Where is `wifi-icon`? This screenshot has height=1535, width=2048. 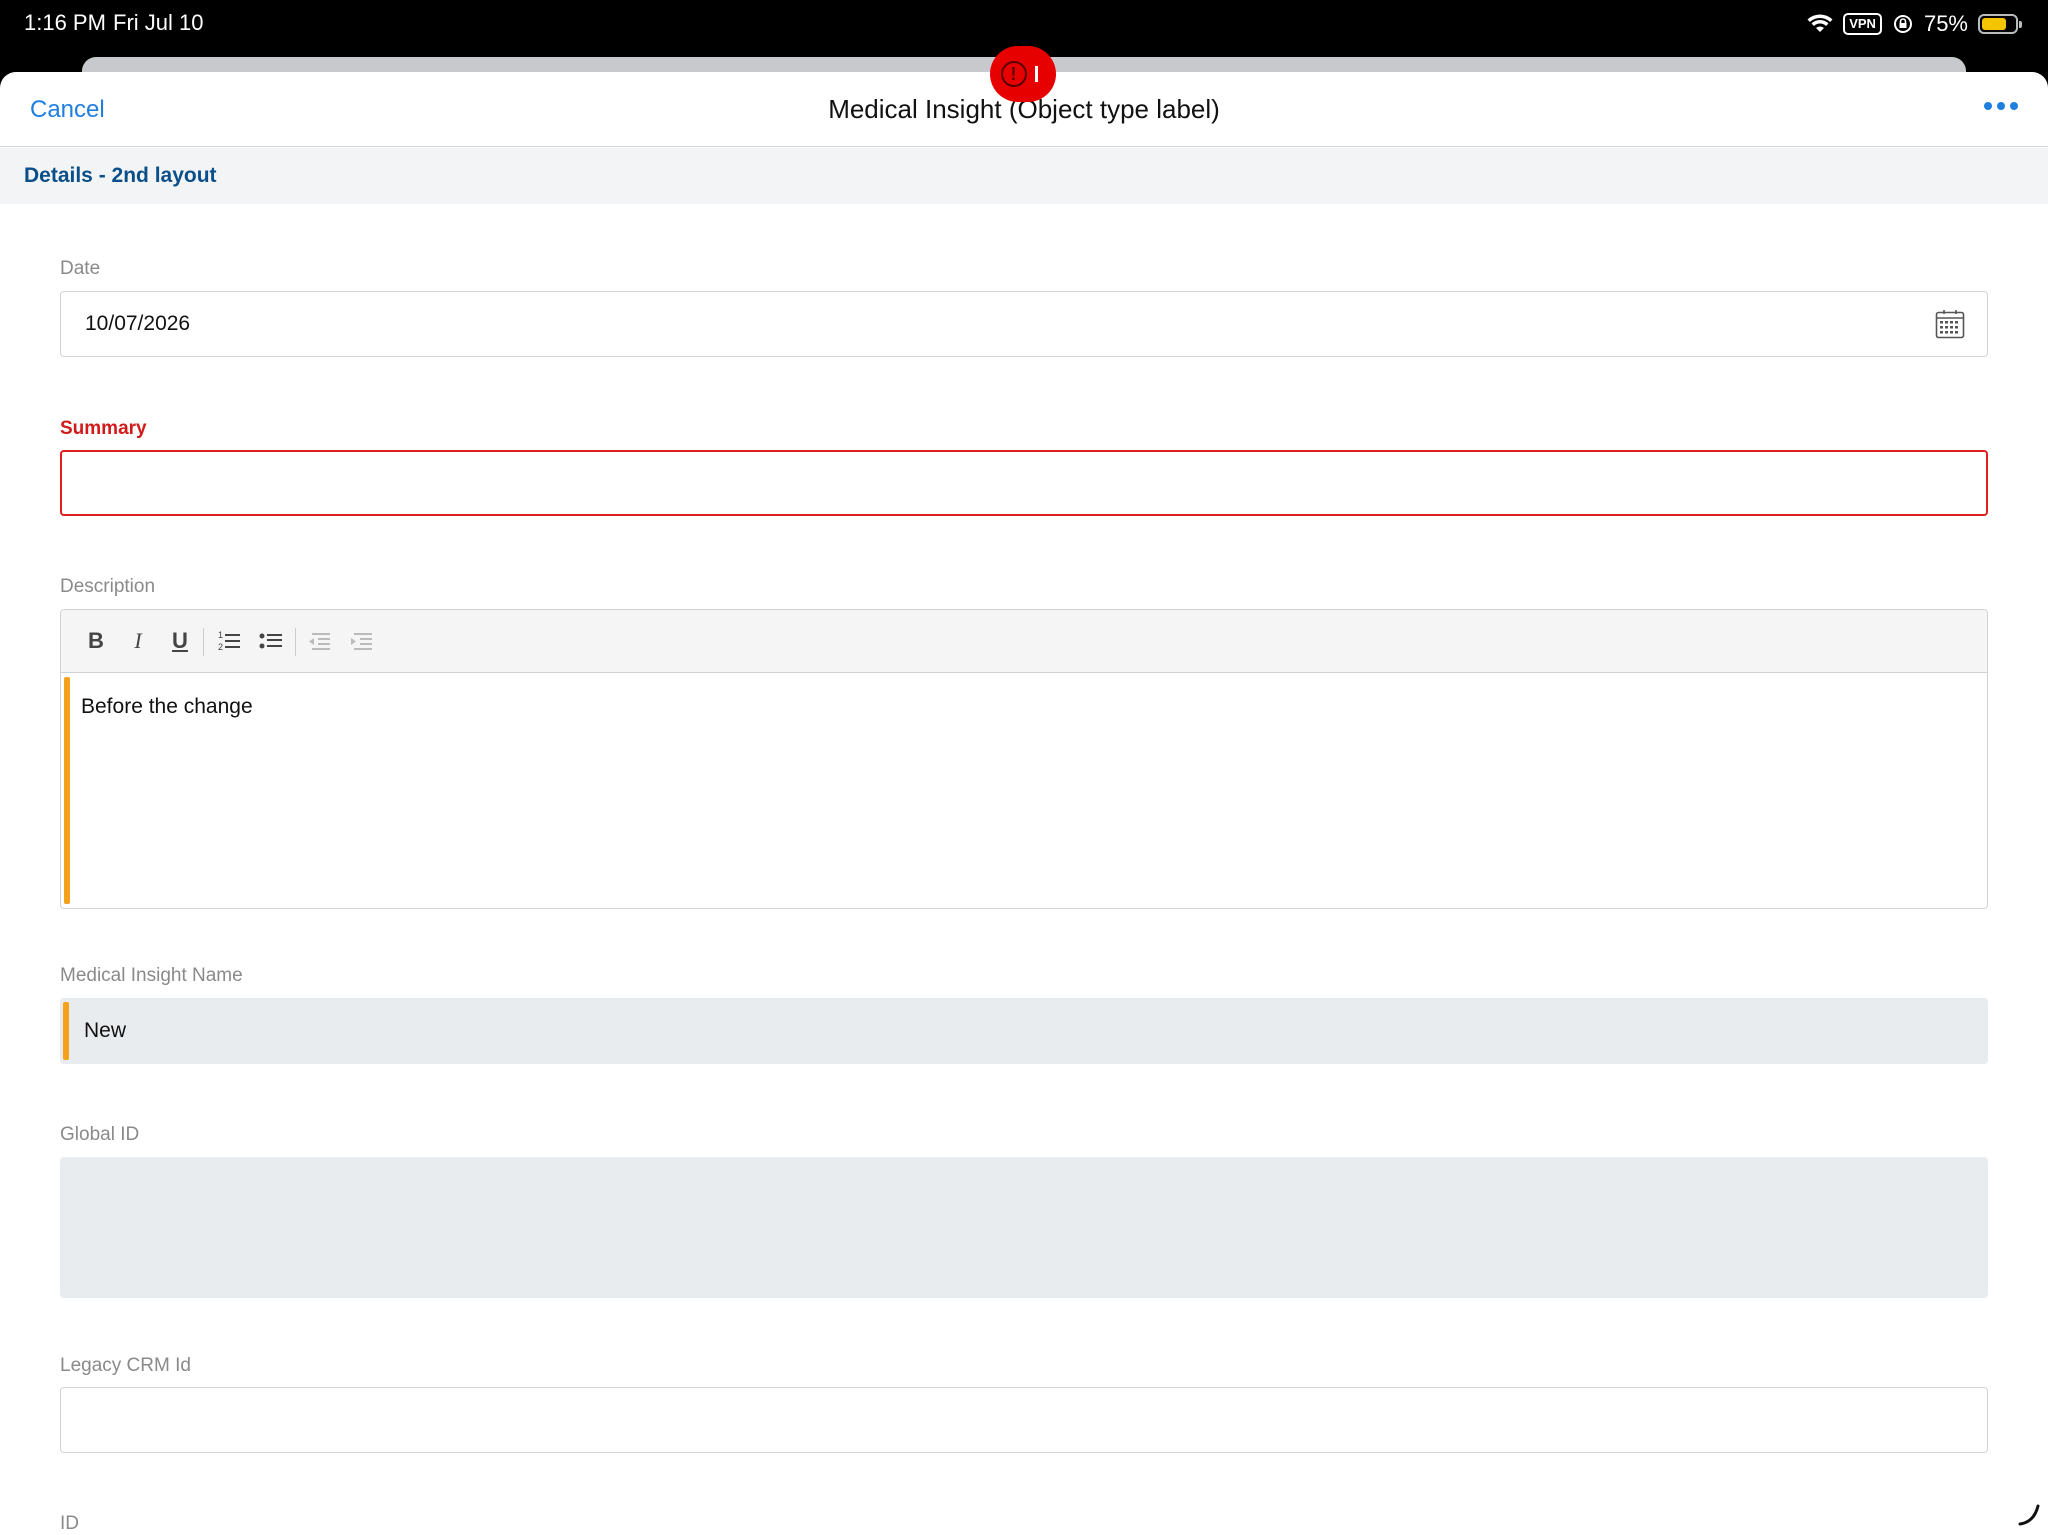
wifi-icon is located at coordinates (1820, 23).